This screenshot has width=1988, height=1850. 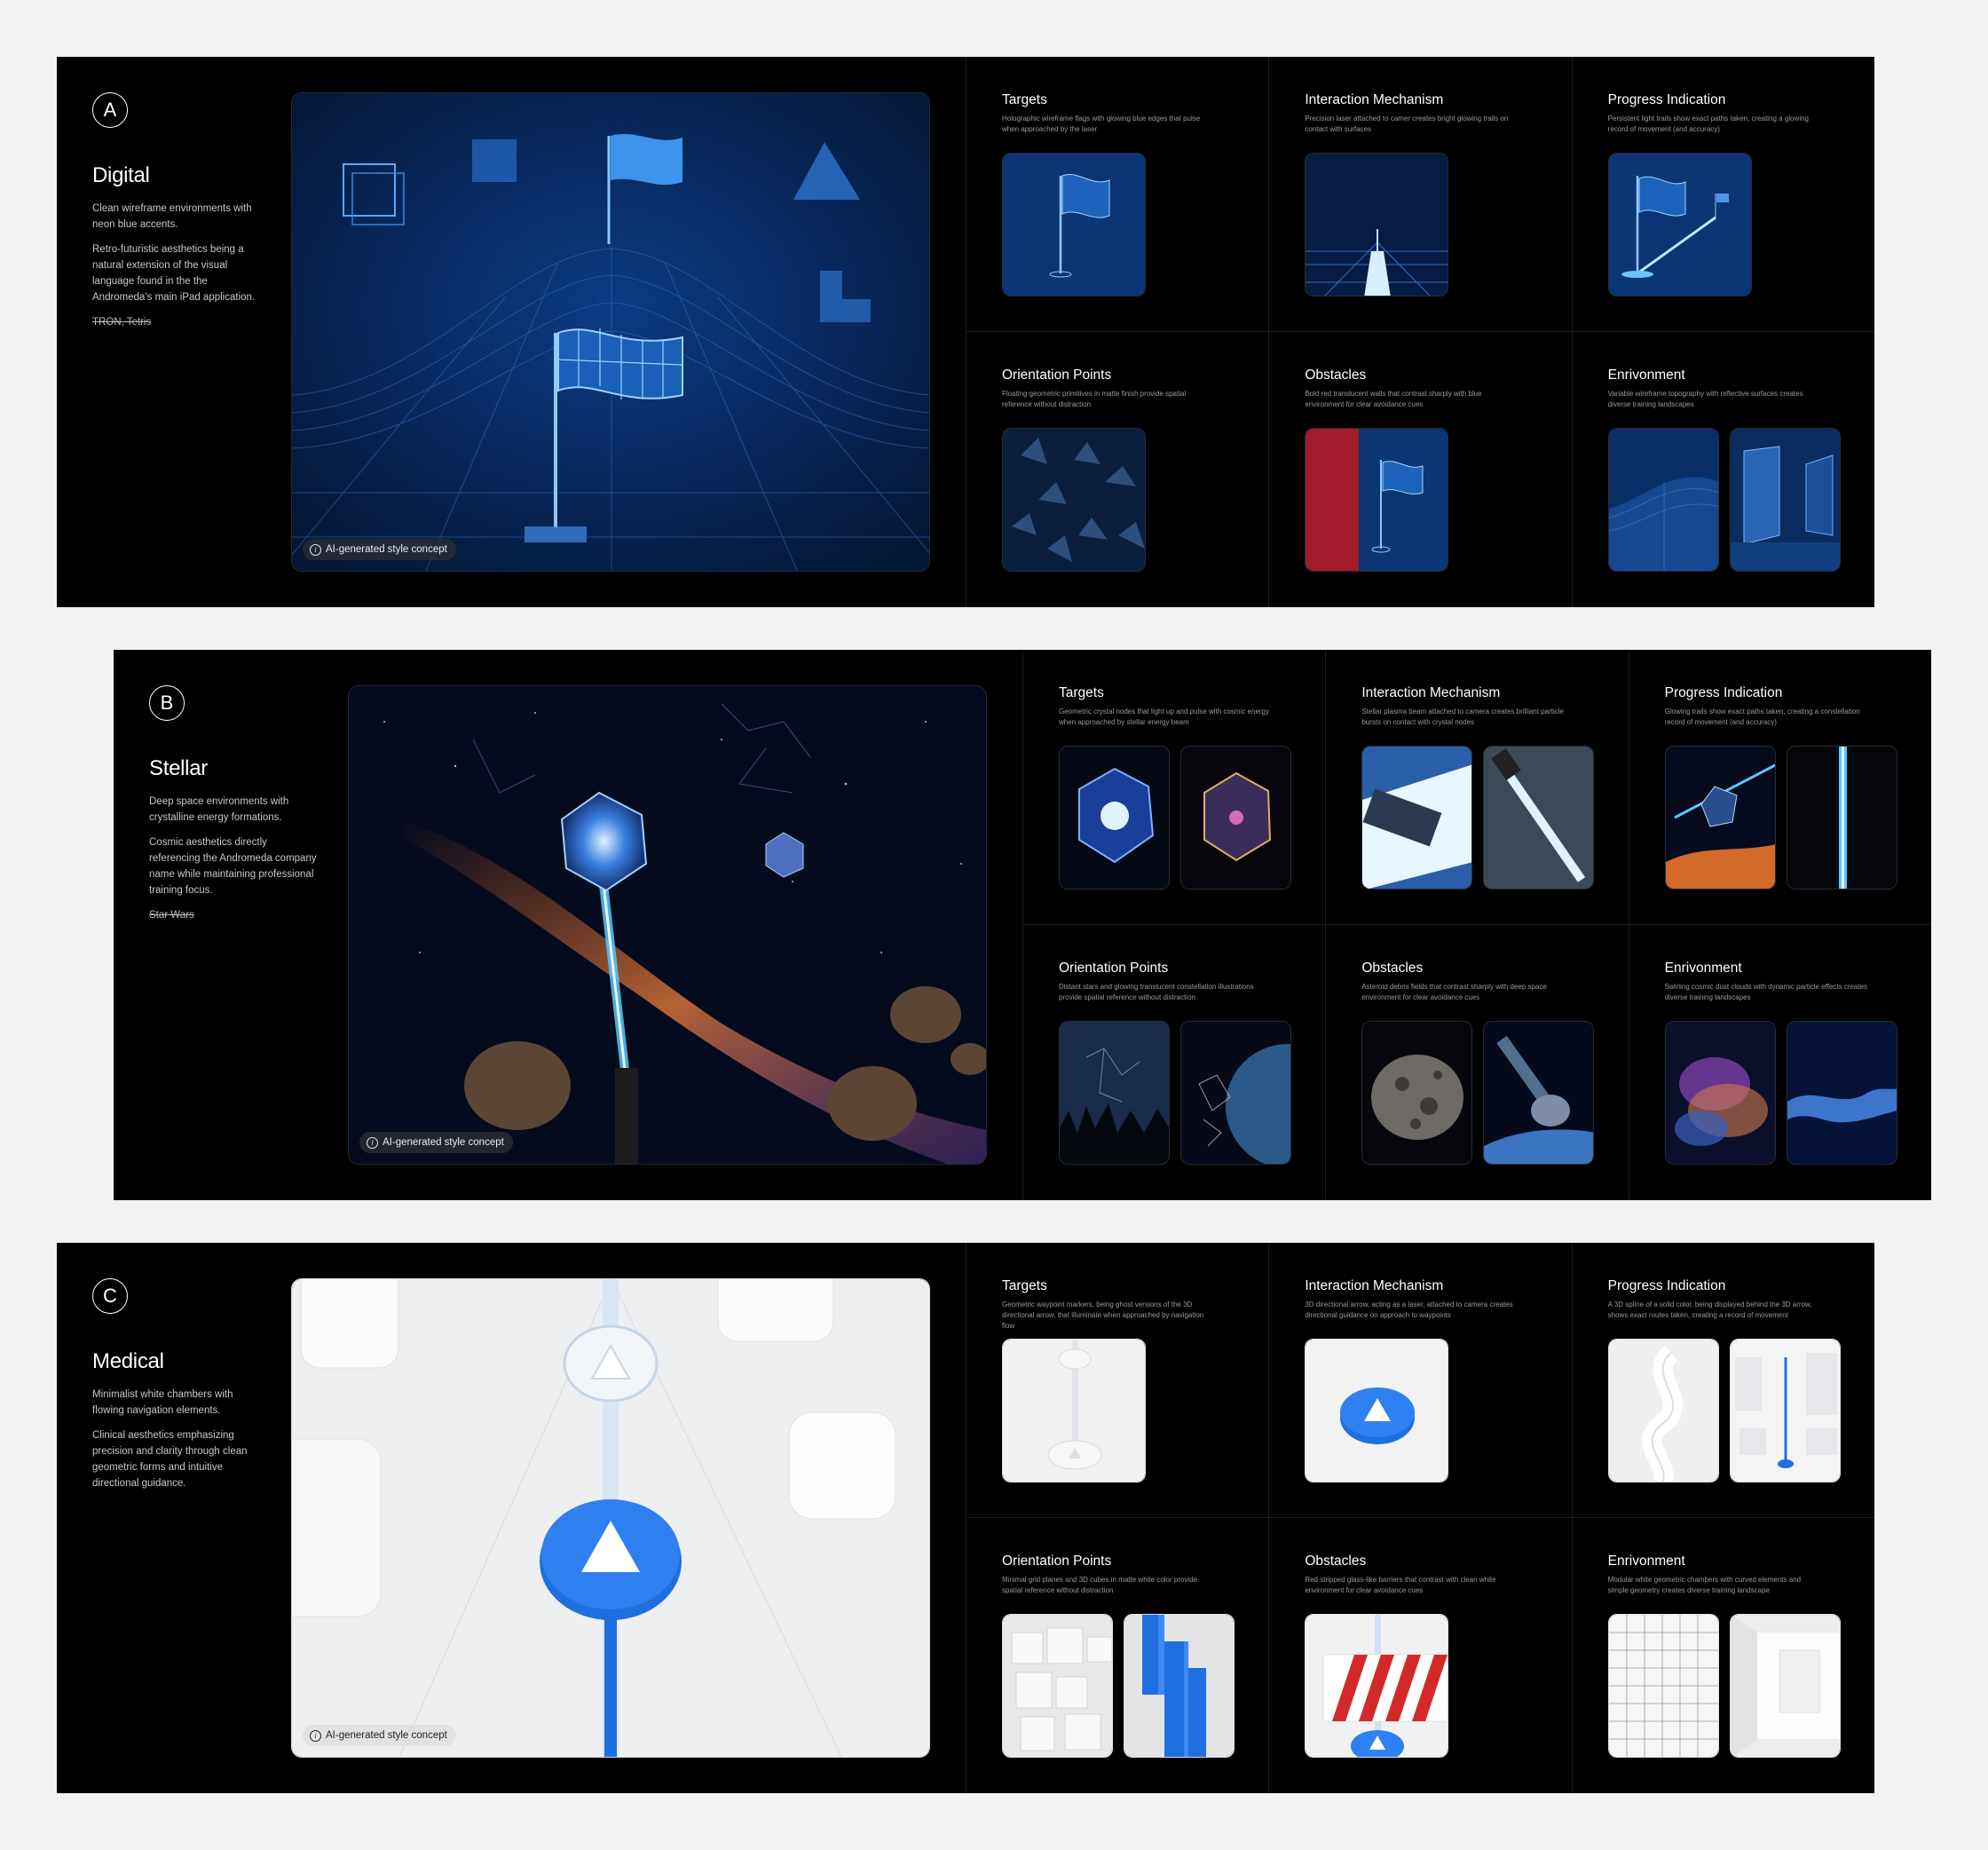 I want to click on panel-letter-badge: C, so click(x=110, y=1296).